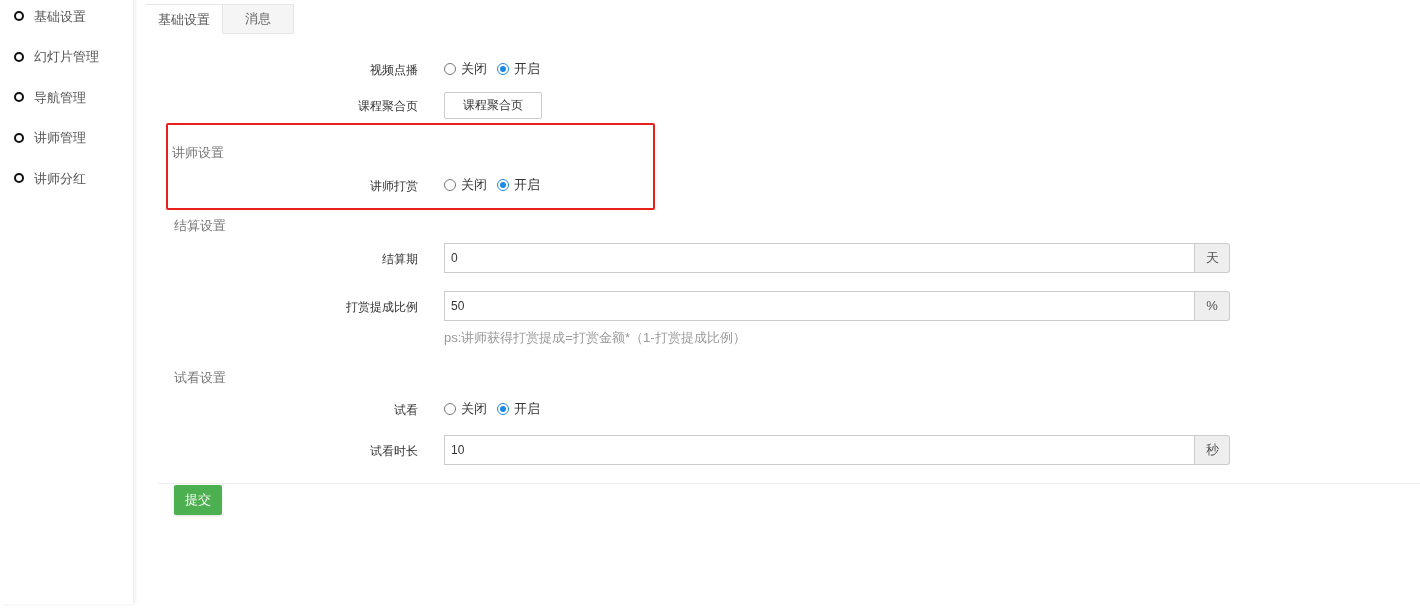  I want to click on field-label: 试看, so click(406, 410).